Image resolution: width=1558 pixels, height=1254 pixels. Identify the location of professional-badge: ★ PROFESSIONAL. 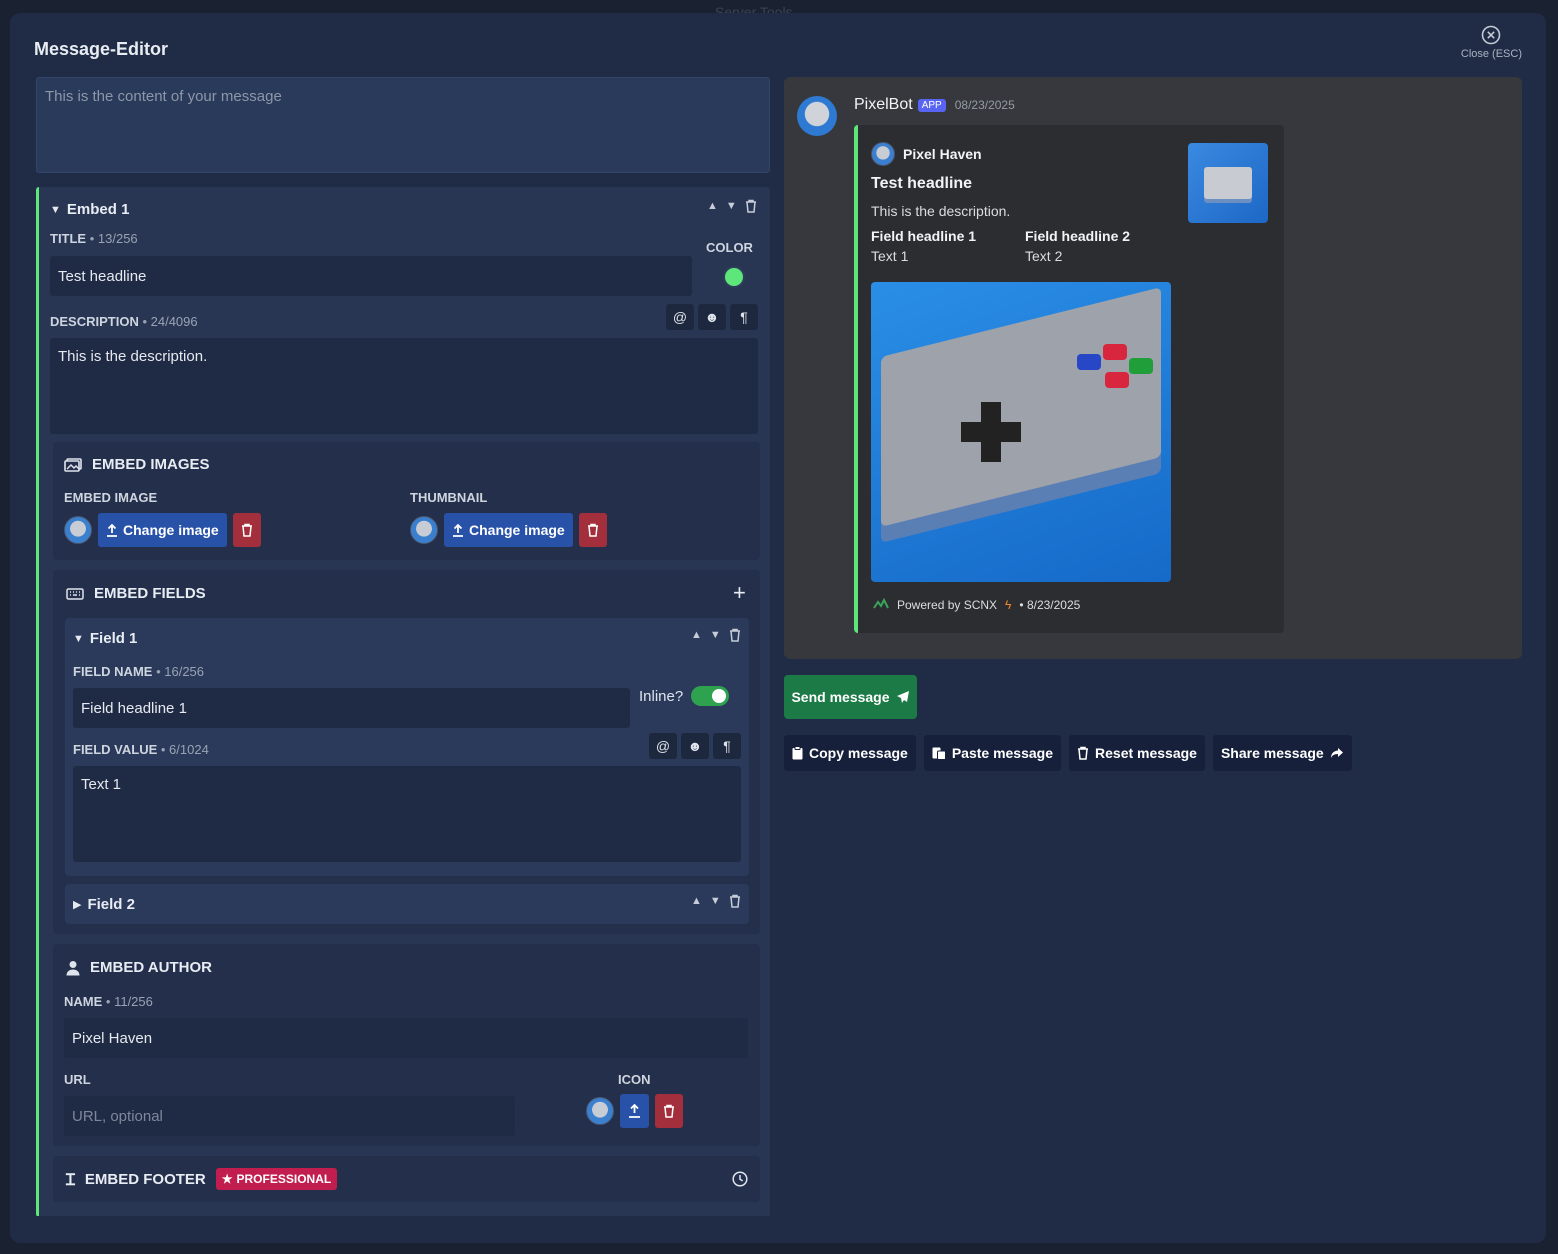
(276, 1179).